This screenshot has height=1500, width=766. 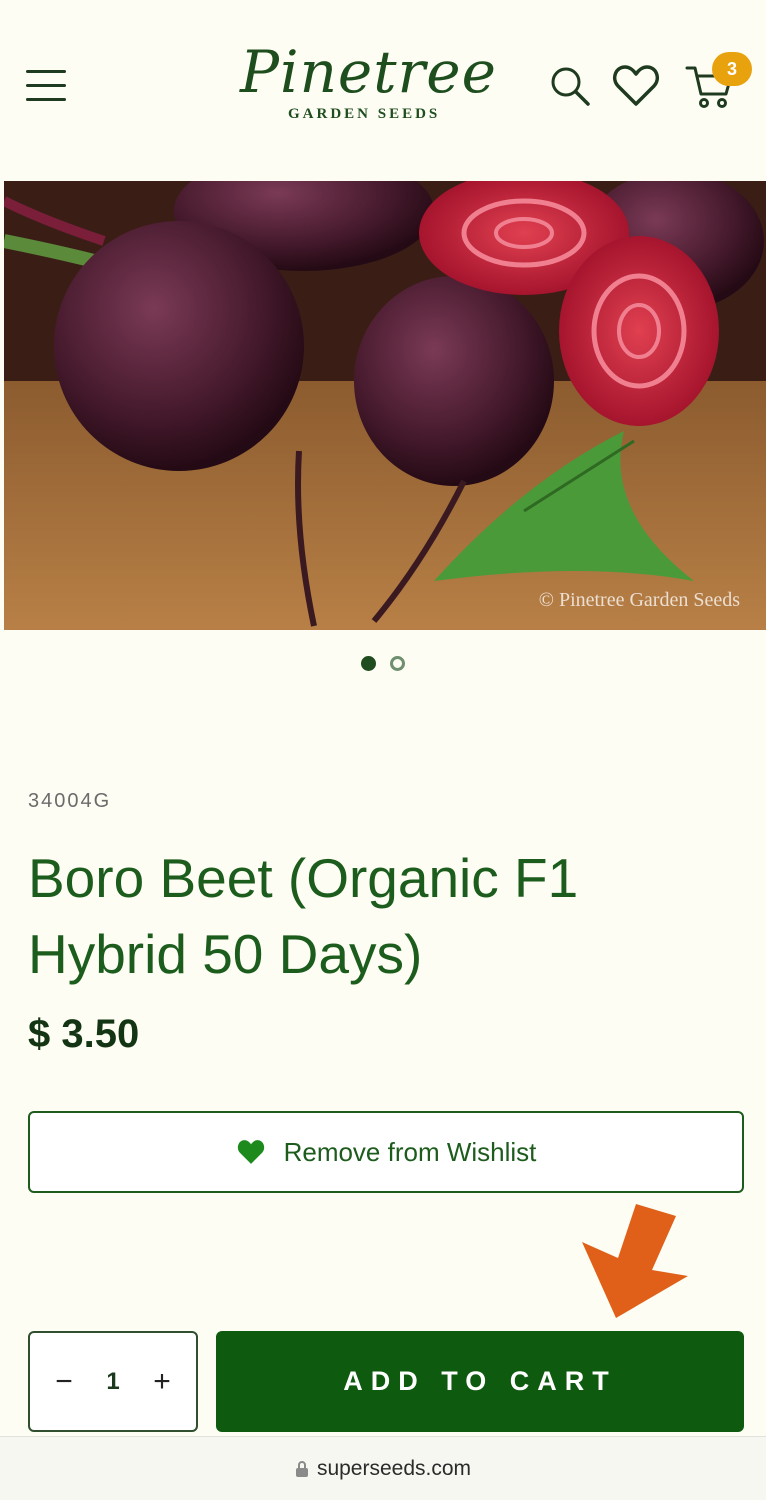 I want to click on product-price: $ 3.50, so click(x=84, y=1034).